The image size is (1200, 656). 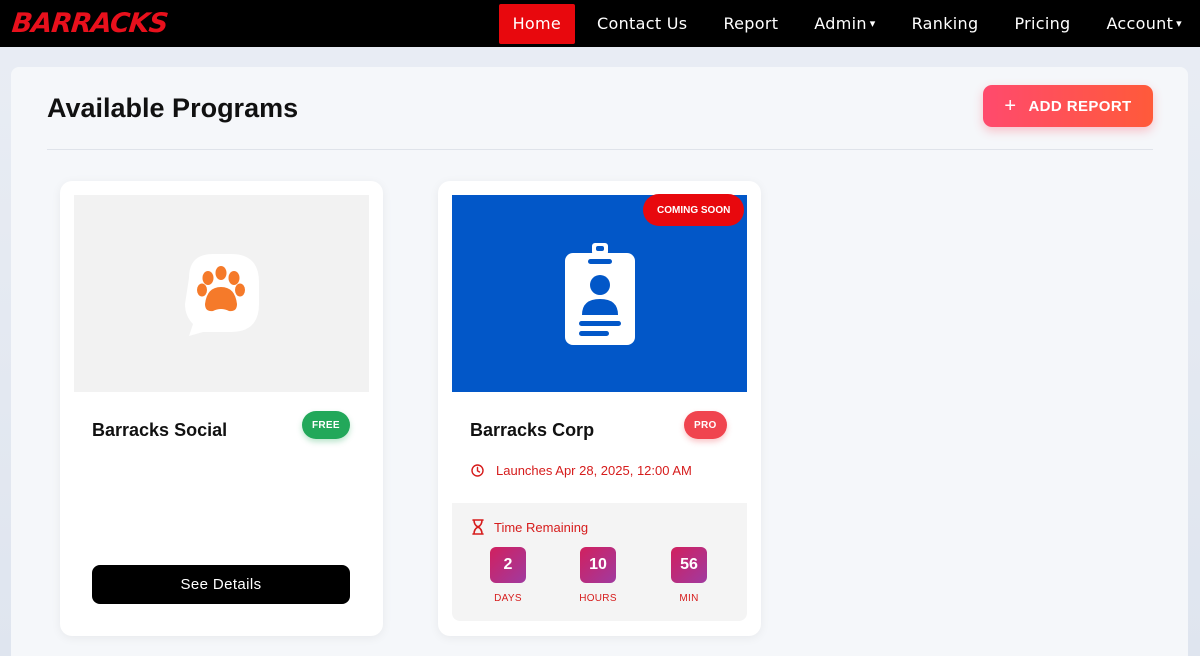 I want to click on nav-item-ranking: Ranking, so click(x=945, y=24).